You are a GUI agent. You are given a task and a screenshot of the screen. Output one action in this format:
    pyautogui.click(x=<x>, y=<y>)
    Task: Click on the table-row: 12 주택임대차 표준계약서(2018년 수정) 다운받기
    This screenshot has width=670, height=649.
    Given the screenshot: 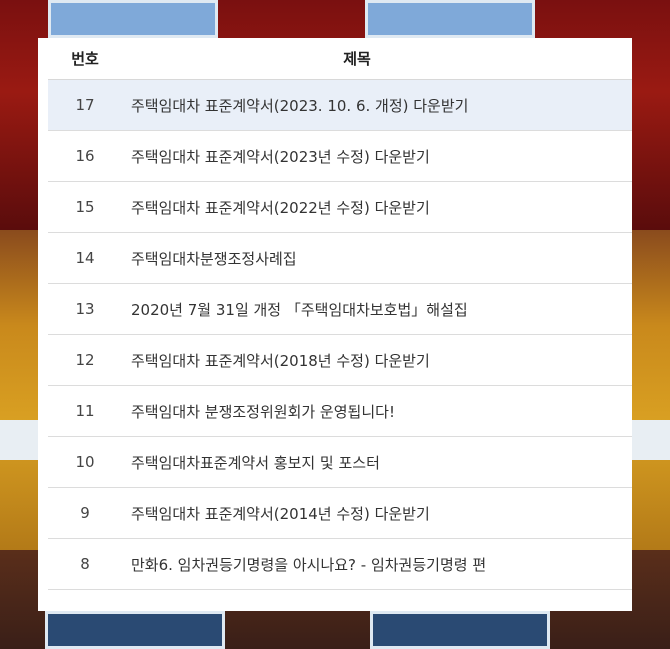 What is the action you would take?
    pyautogui.click(x=340, y=360)
    